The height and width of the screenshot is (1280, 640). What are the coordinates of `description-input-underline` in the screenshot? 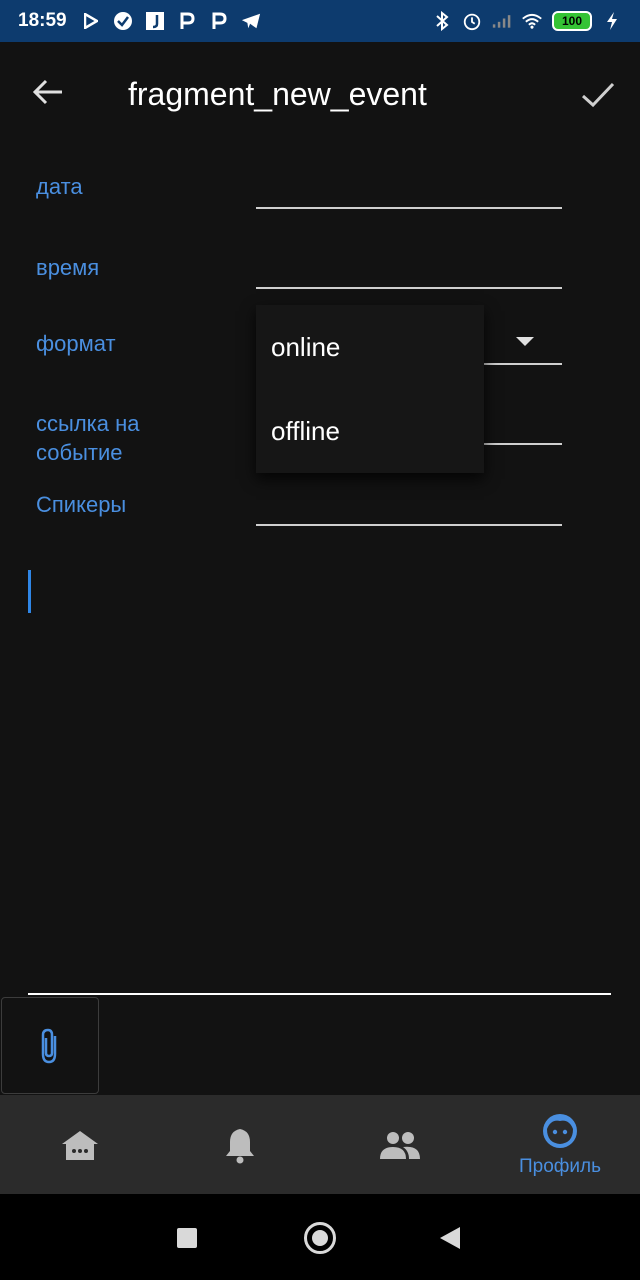 It's located at (319, 994).